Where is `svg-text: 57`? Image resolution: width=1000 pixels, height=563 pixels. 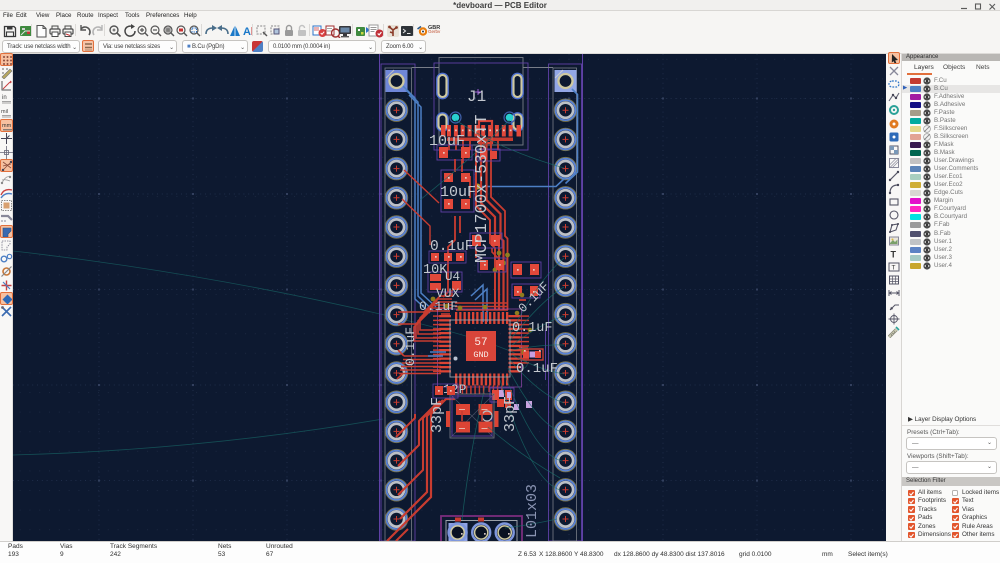
svg-text: 57 is located at coordinates (480, 343).